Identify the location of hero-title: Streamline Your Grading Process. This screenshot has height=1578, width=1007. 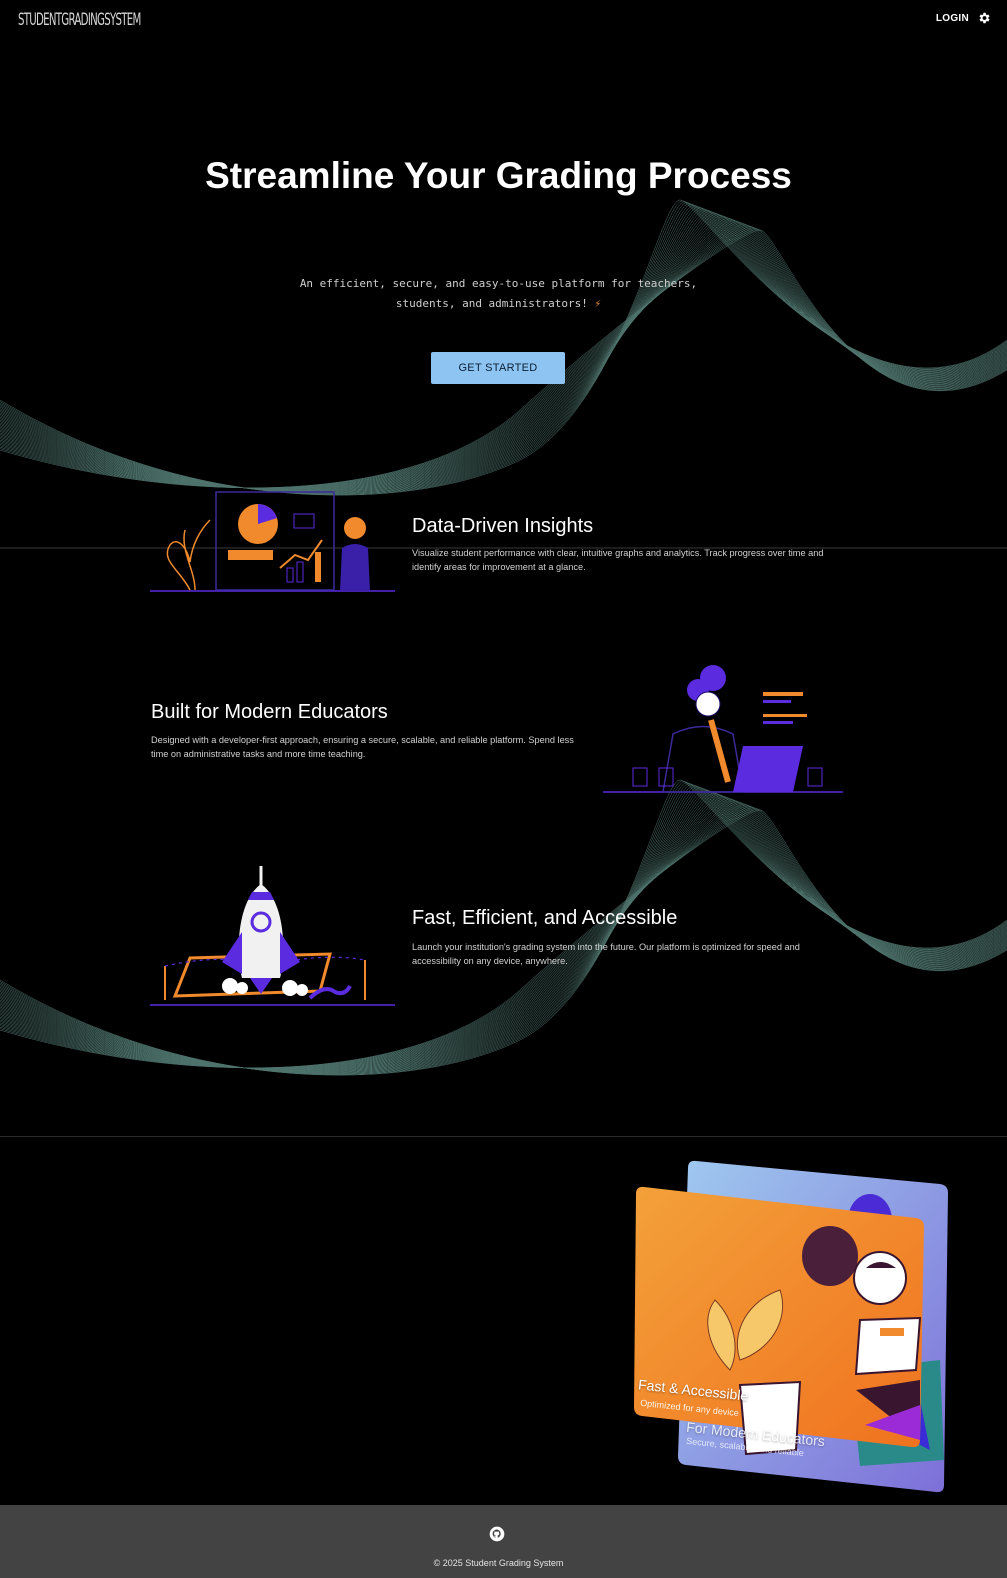
(498, 175).